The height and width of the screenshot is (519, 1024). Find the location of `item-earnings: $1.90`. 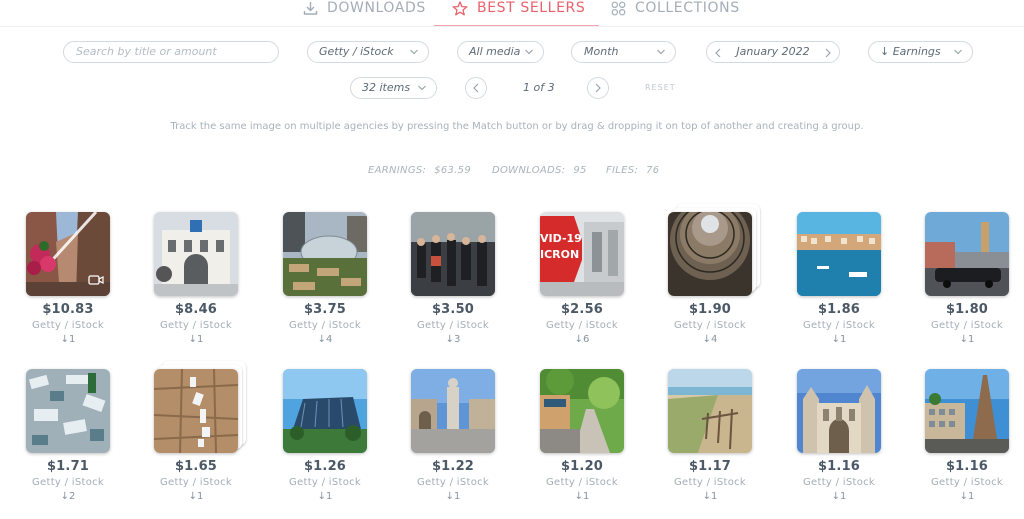

item-earnings: $1.90 is located at coordinates (710, 309).